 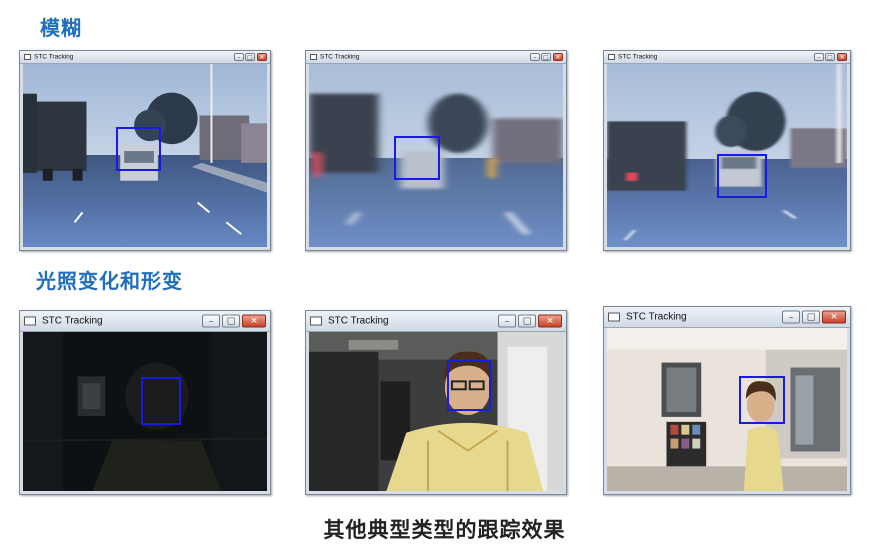 I want to click on tracking-window-illumination-1: STC Tracking – □ ✕, so click(x=145, y=402).